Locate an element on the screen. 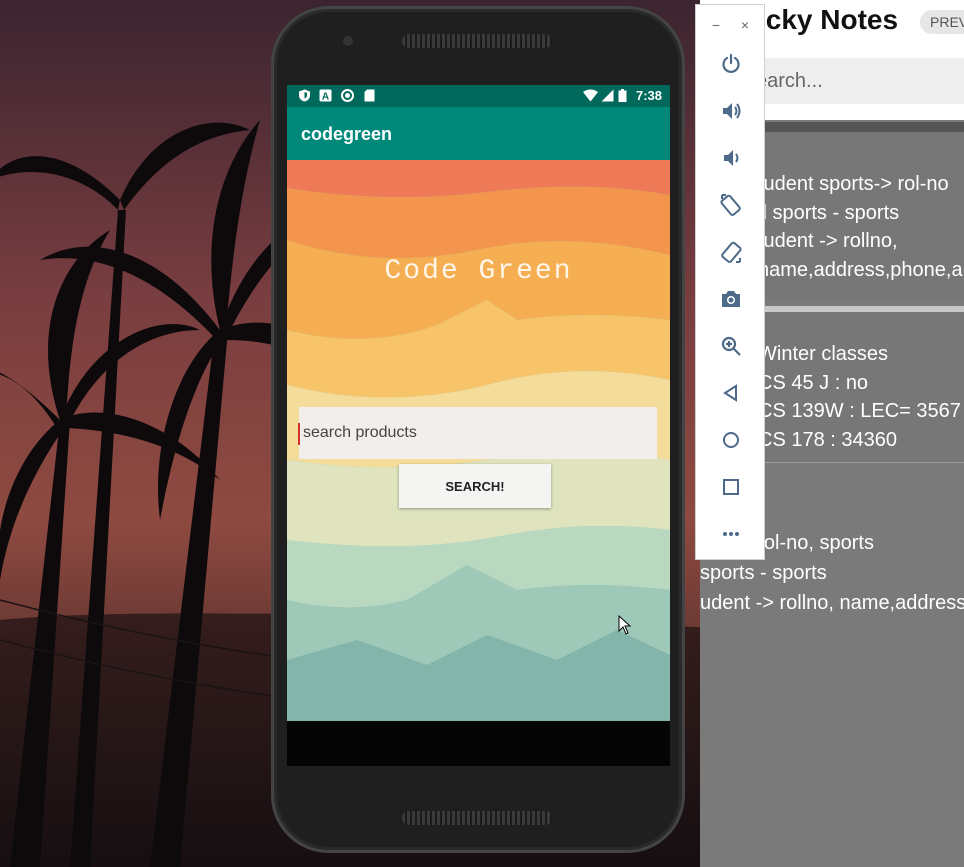 The height and width of the screenshot is (867, 964). shield-icon is located at coordinates (304, 95).